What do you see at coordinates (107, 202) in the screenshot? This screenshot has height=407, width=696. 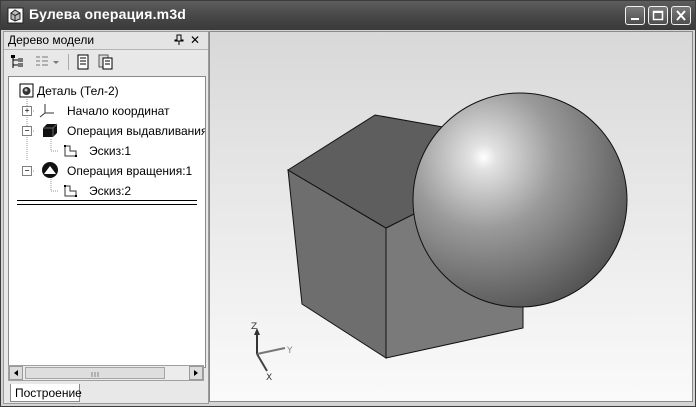 I see `tree-end-marker` at bounding box center [107, 202].